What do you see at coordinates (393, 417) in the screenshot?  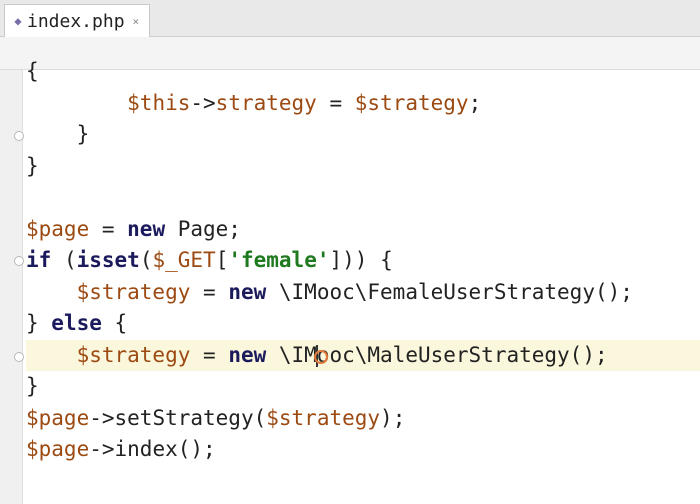 I see `code-token: );` at bounding box center [393, 417].